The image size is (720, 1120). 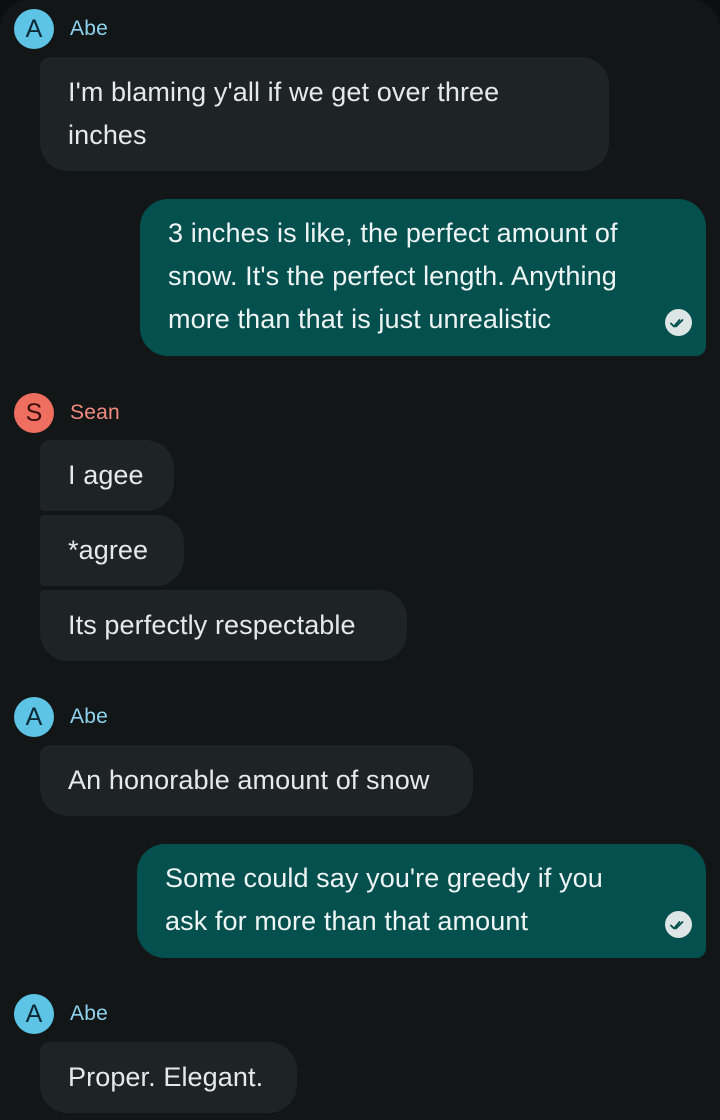 I want to click on message-bubble-incoming: *agree, so click(x=112, y=550).